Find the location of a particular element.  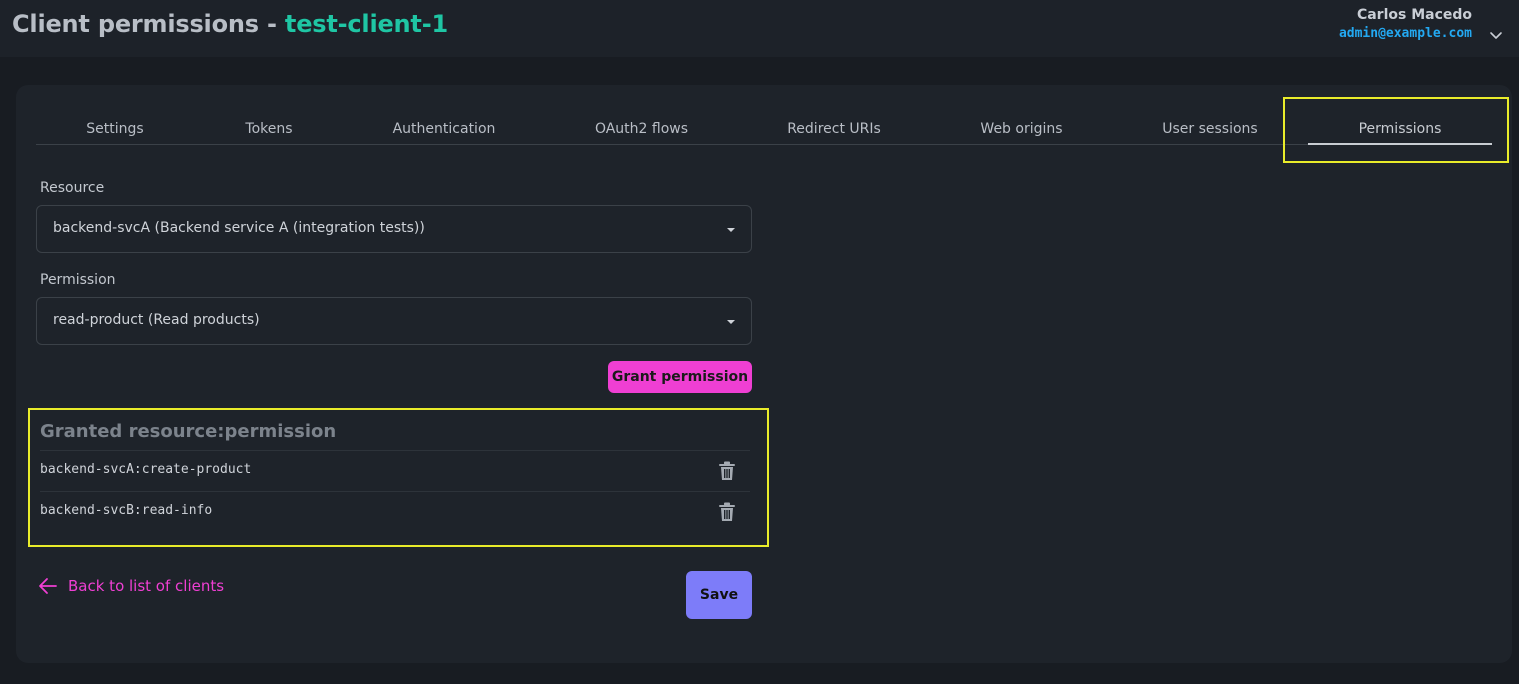

permission-label: Permission is located at coordinates (78, 280).